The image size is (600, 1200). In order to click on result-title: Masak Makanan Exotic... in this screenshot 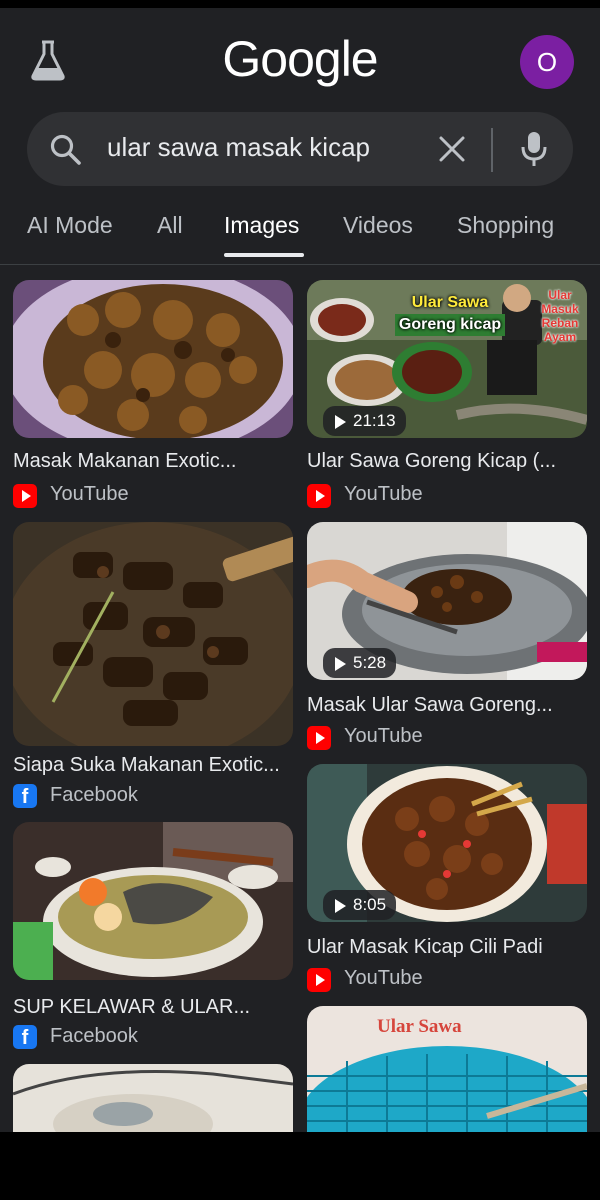, I will do `click(124, 461)`.